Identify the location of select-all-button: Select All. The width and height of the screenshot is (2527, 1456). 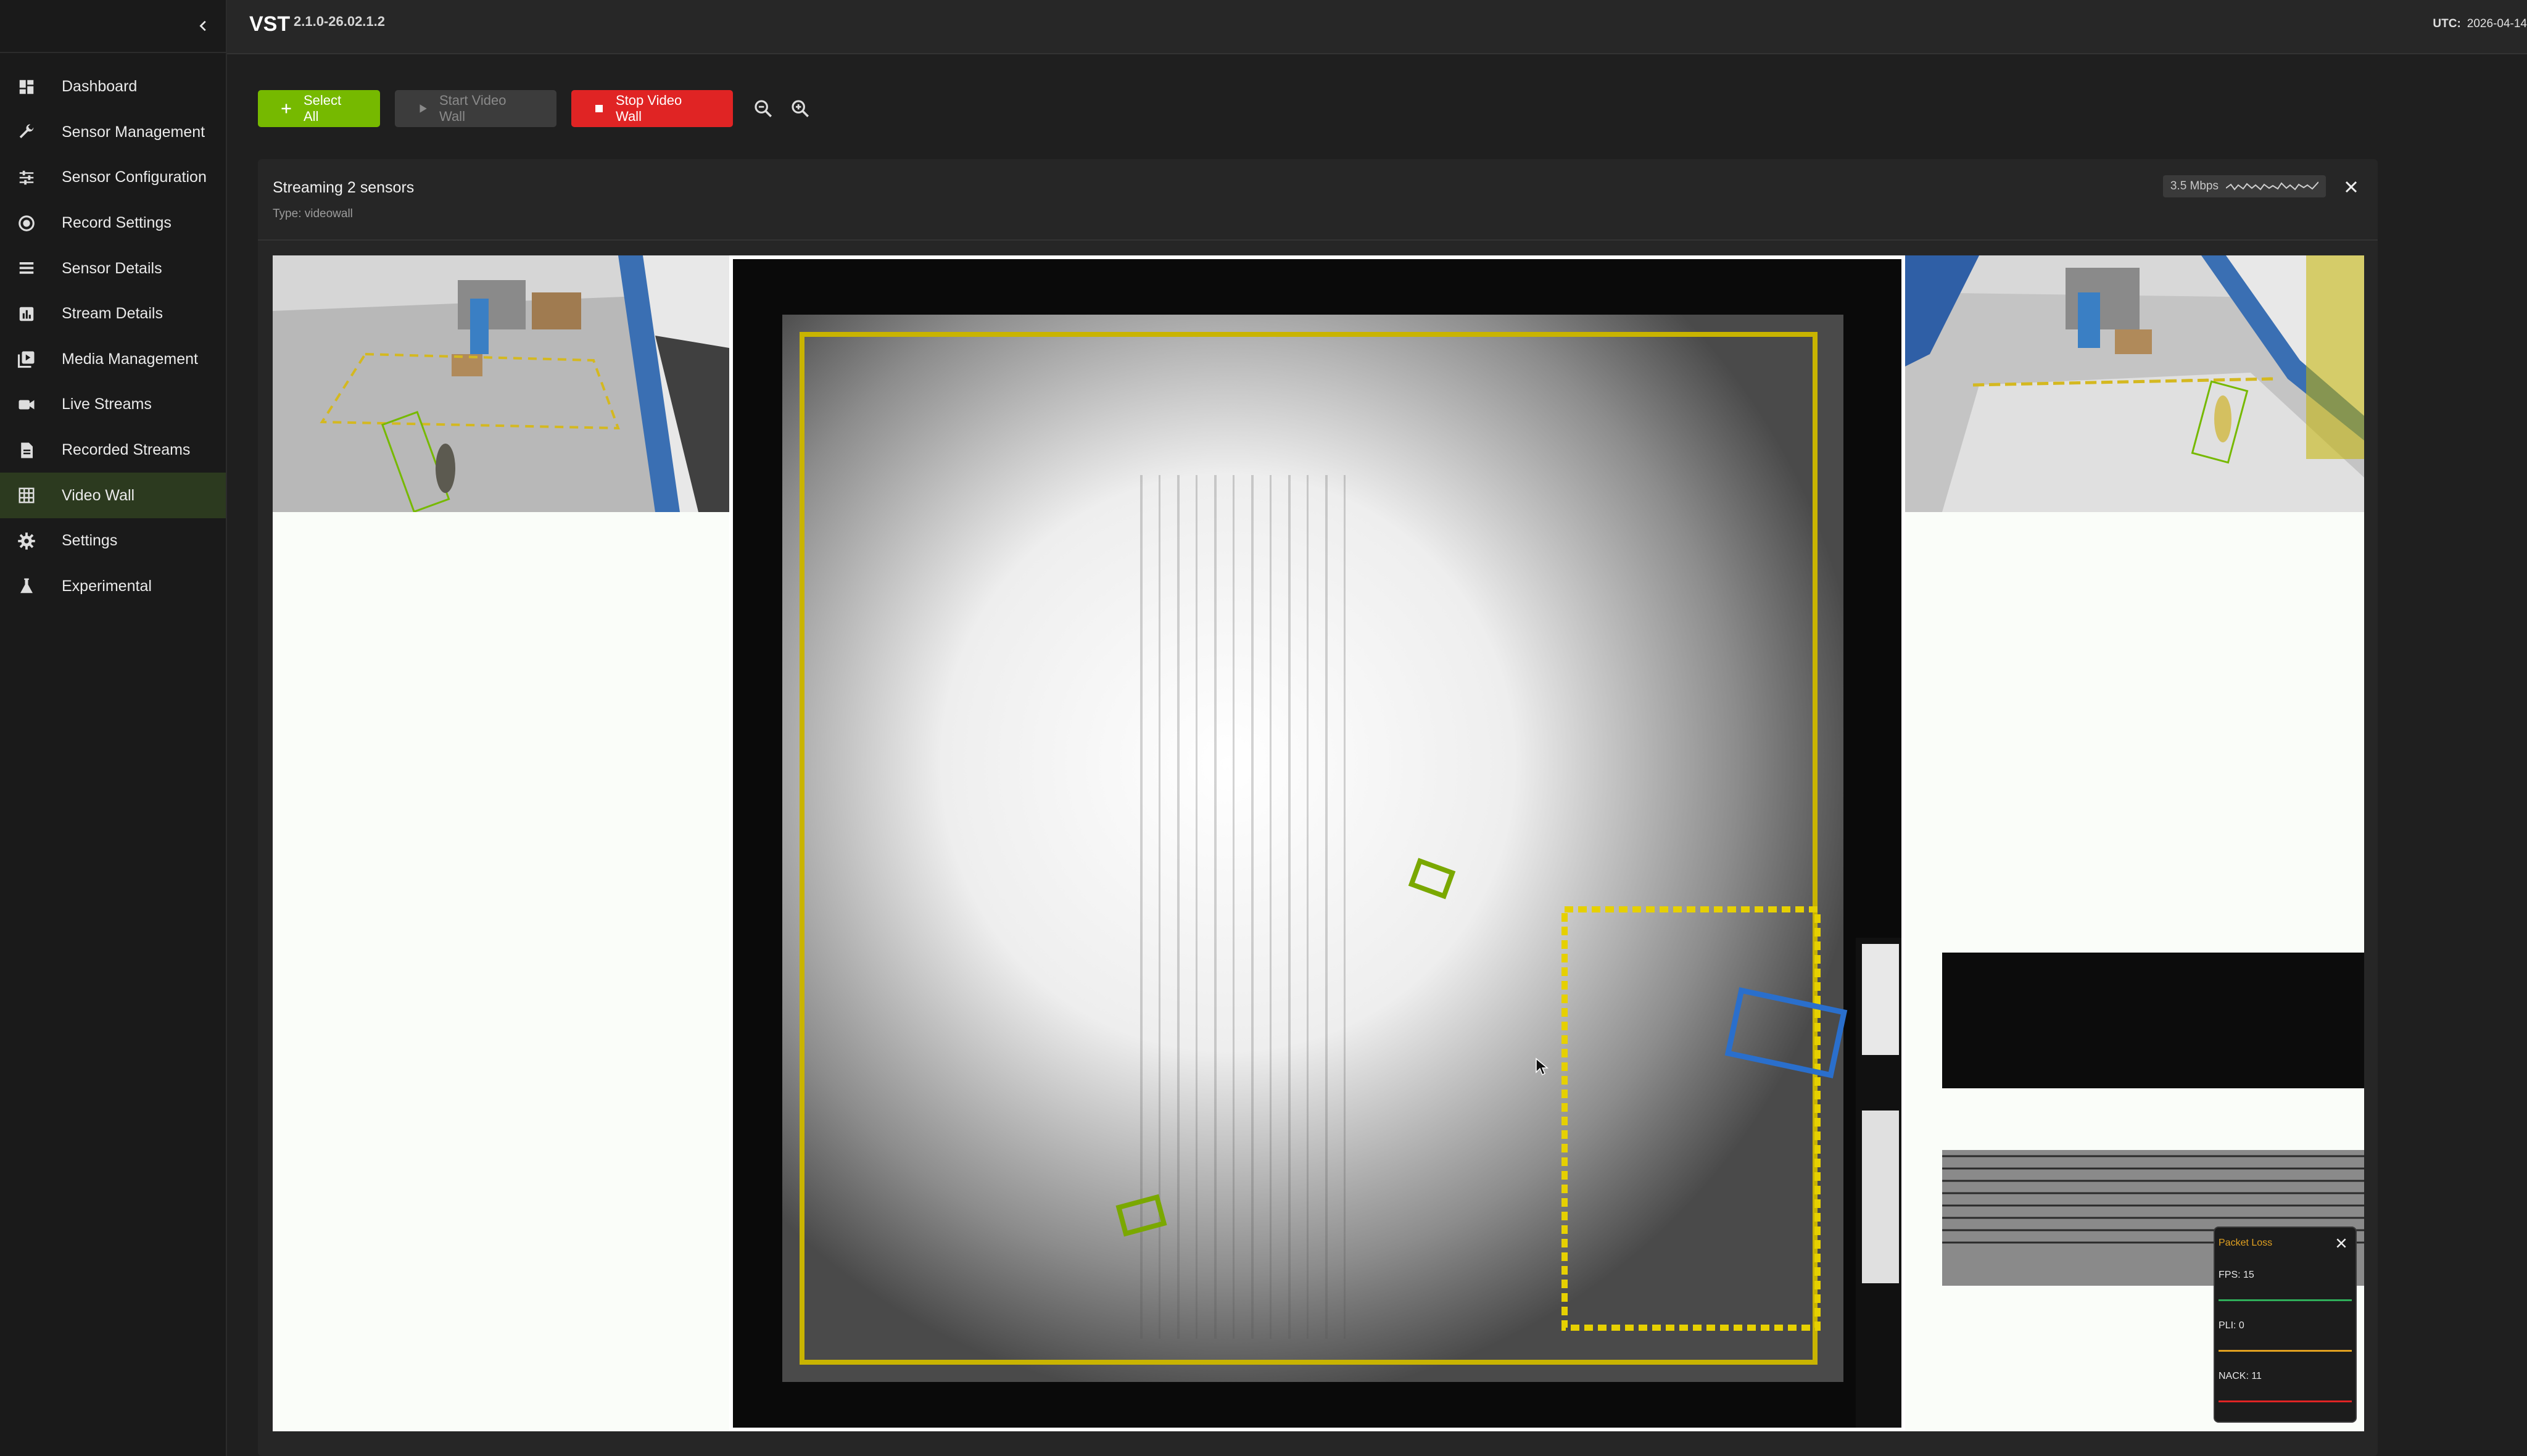
(319, 108).